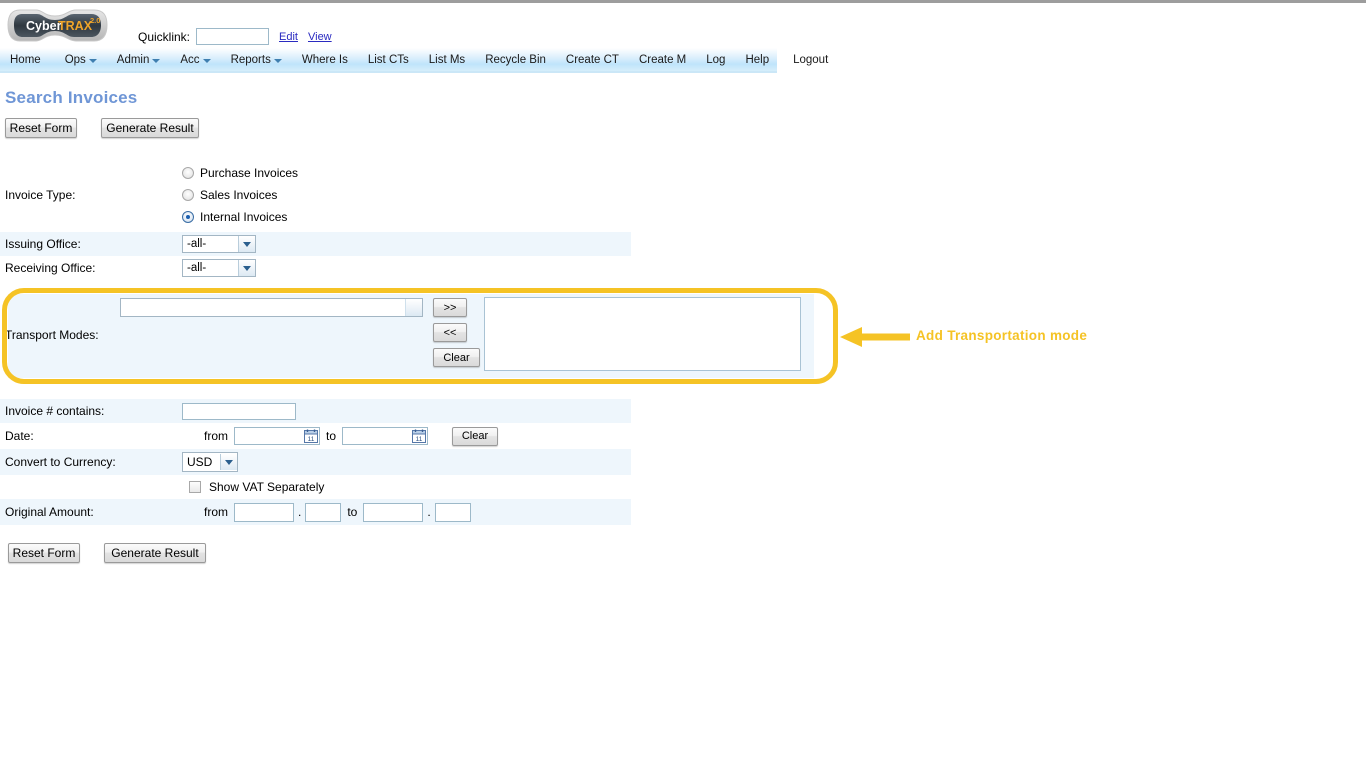  I want to click on nav-item-label: List Ms, so click(447, 59).